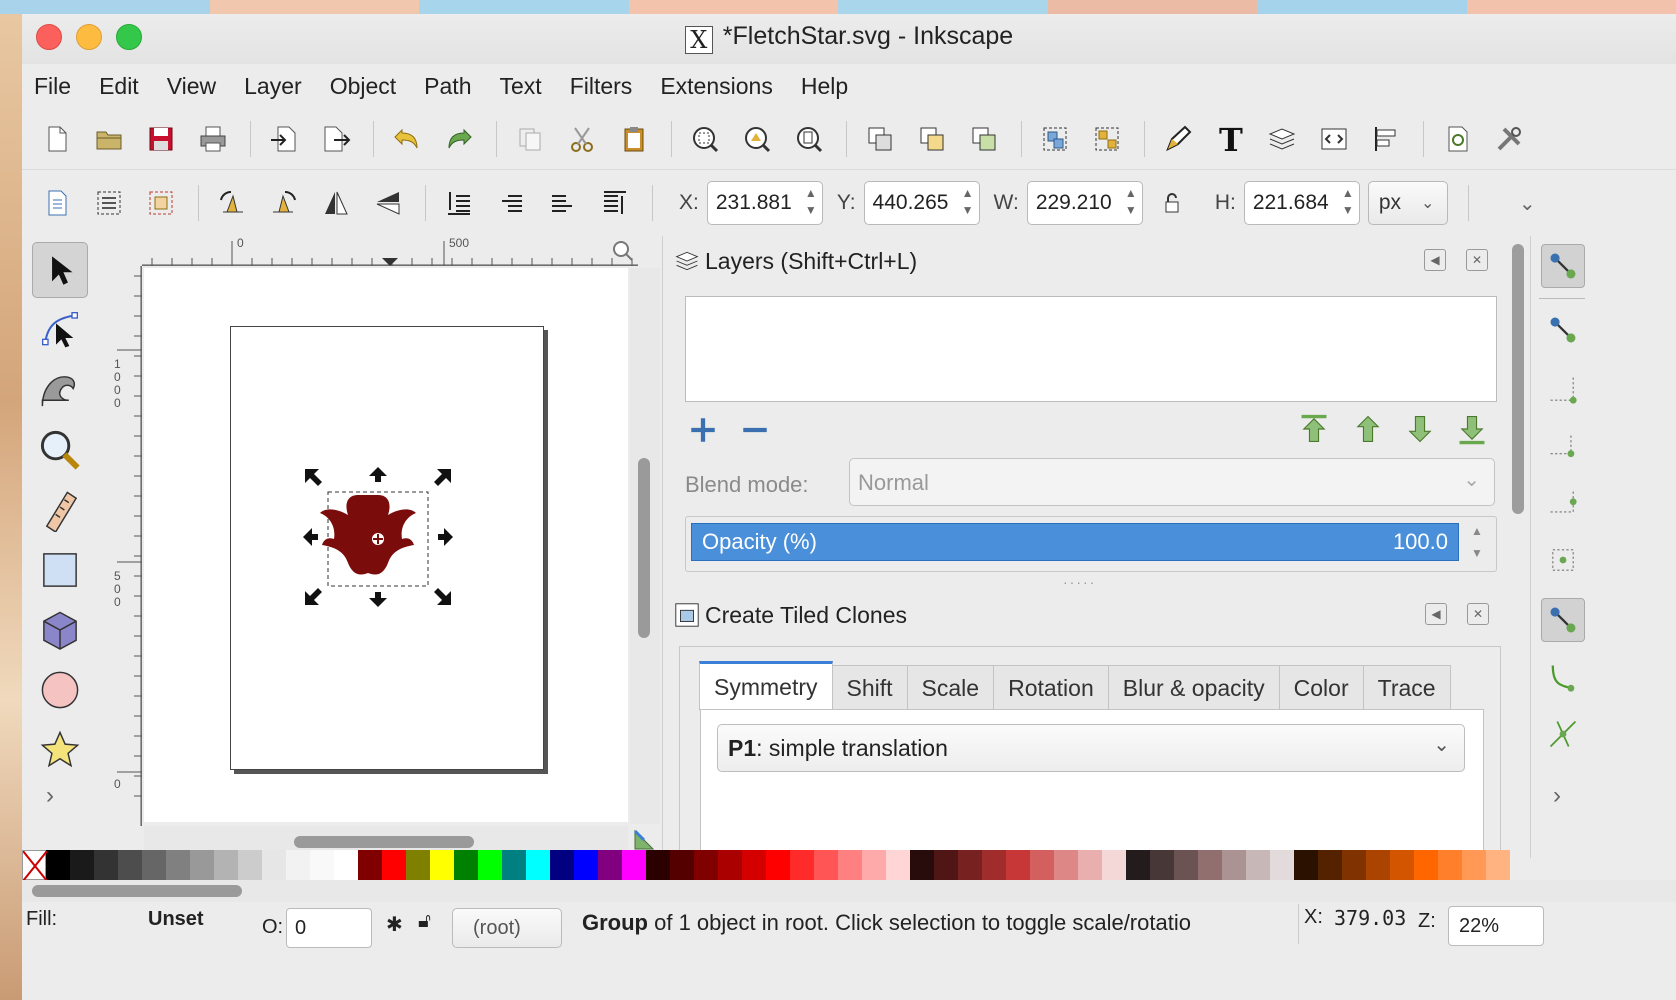  What do you see at coordinates (1527, 203) in the screenshot?
I see `overflow-chevron-icon: ⌄` at bounding box center [1527, 203].